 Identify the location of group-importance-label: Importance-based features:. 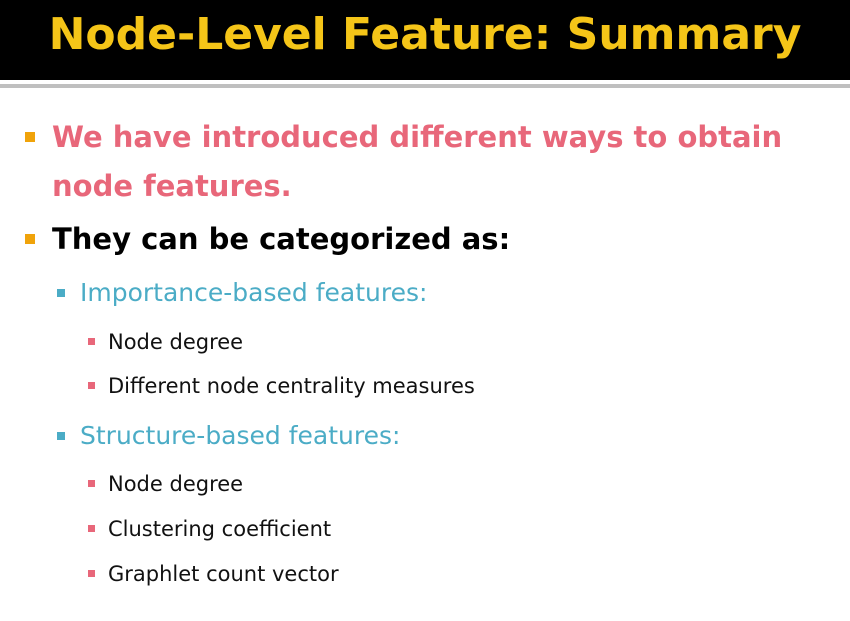
(254, 292).